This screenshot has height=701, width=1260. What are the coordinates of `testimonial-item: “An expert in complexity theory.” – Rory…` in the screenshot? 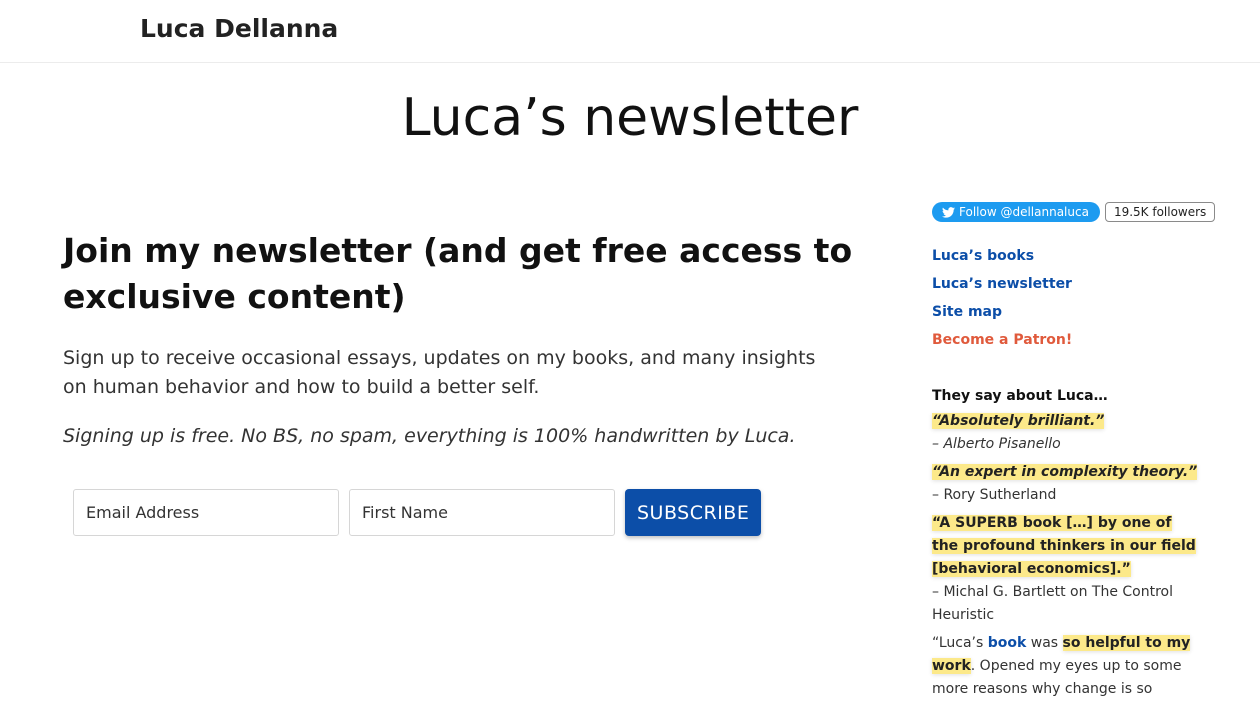 It's located at (1066, 484).